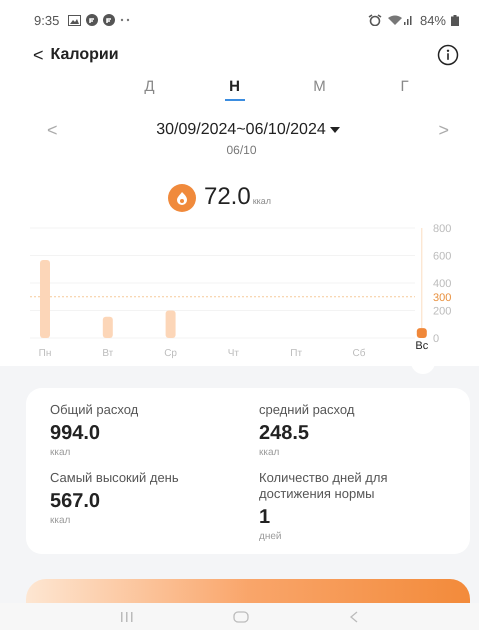  What do you see at coordinates (442, 284) in the screenshot?
I see `axis-label: 400` at bounding box center [442, 284].